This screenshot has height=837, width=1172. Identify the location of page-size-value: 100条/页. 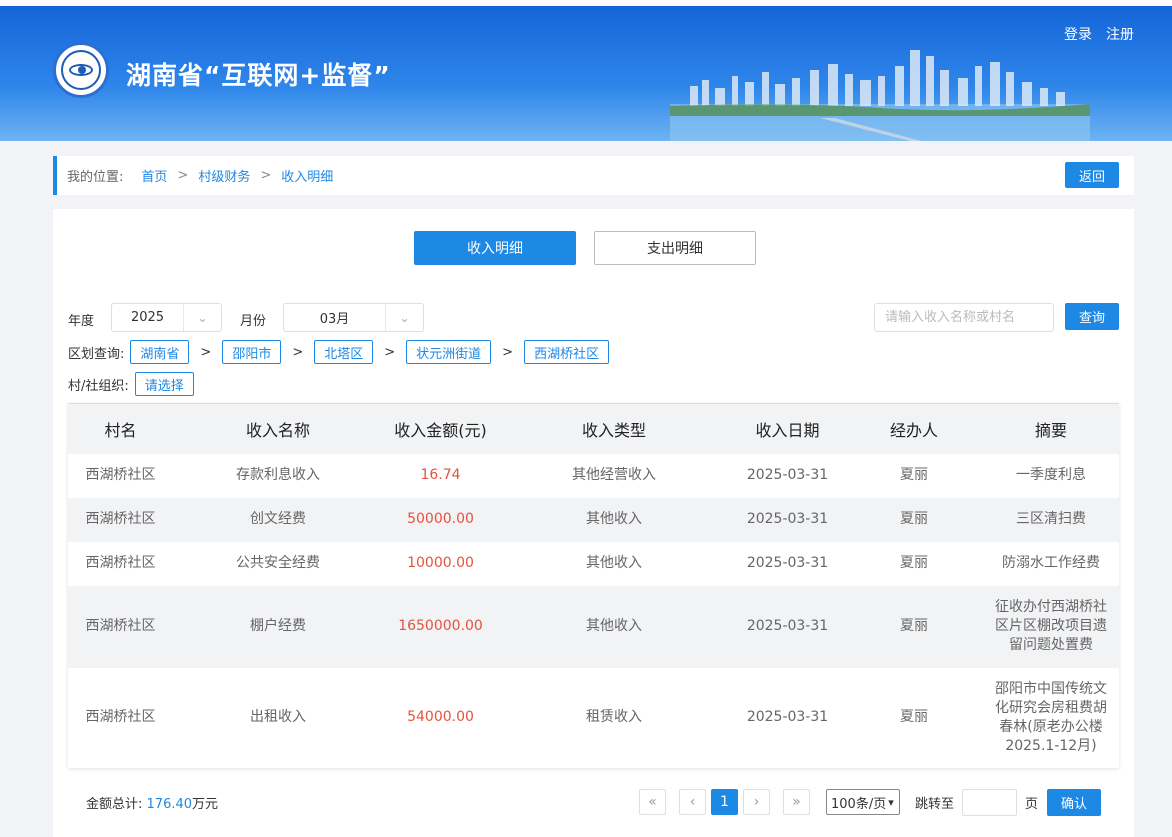
(859, 804).